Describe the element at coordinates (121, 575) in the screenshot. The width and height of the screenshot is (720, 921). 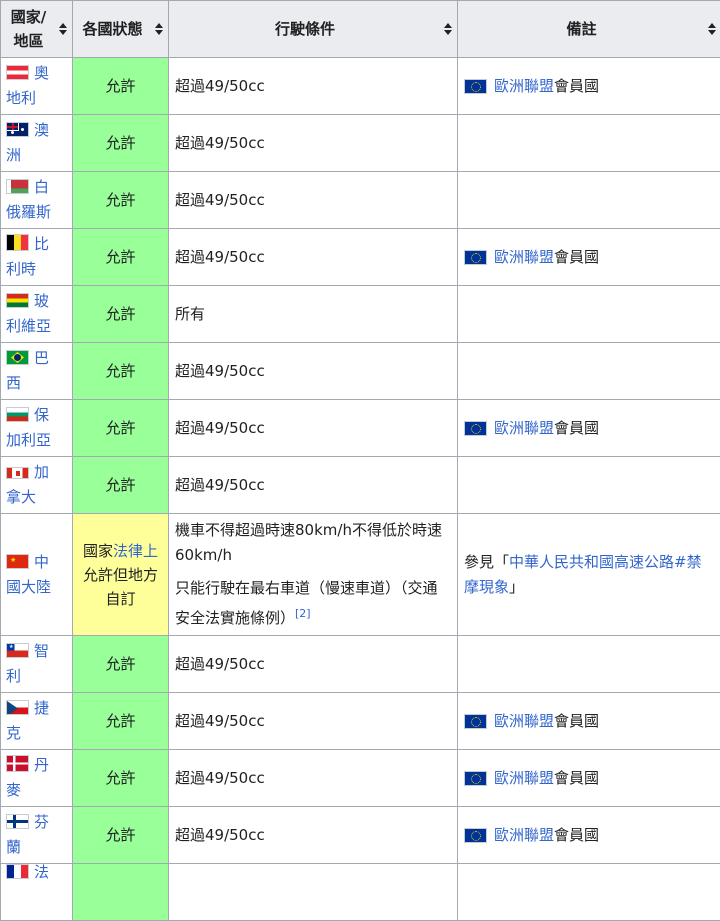
I see `status-cell: 國家法律上允許但地方自訂` at that location.